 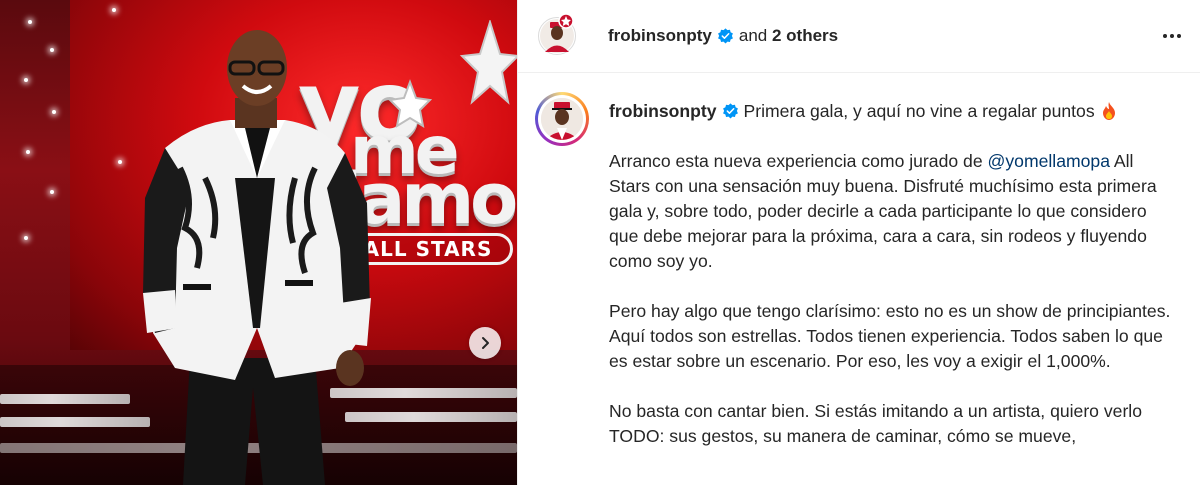 I want to click on collaborators-text: and 2 others, so click(x=788, y=36).